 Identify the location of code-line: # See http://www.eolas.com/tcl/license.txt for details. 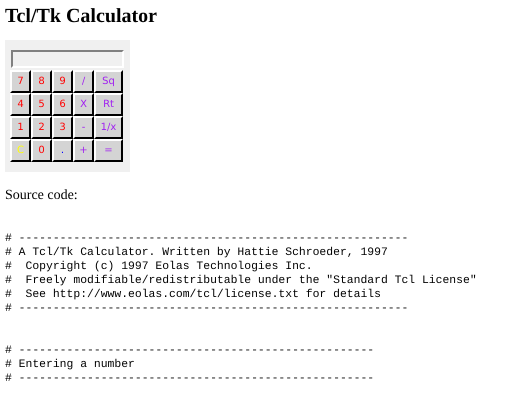
(193, 295).